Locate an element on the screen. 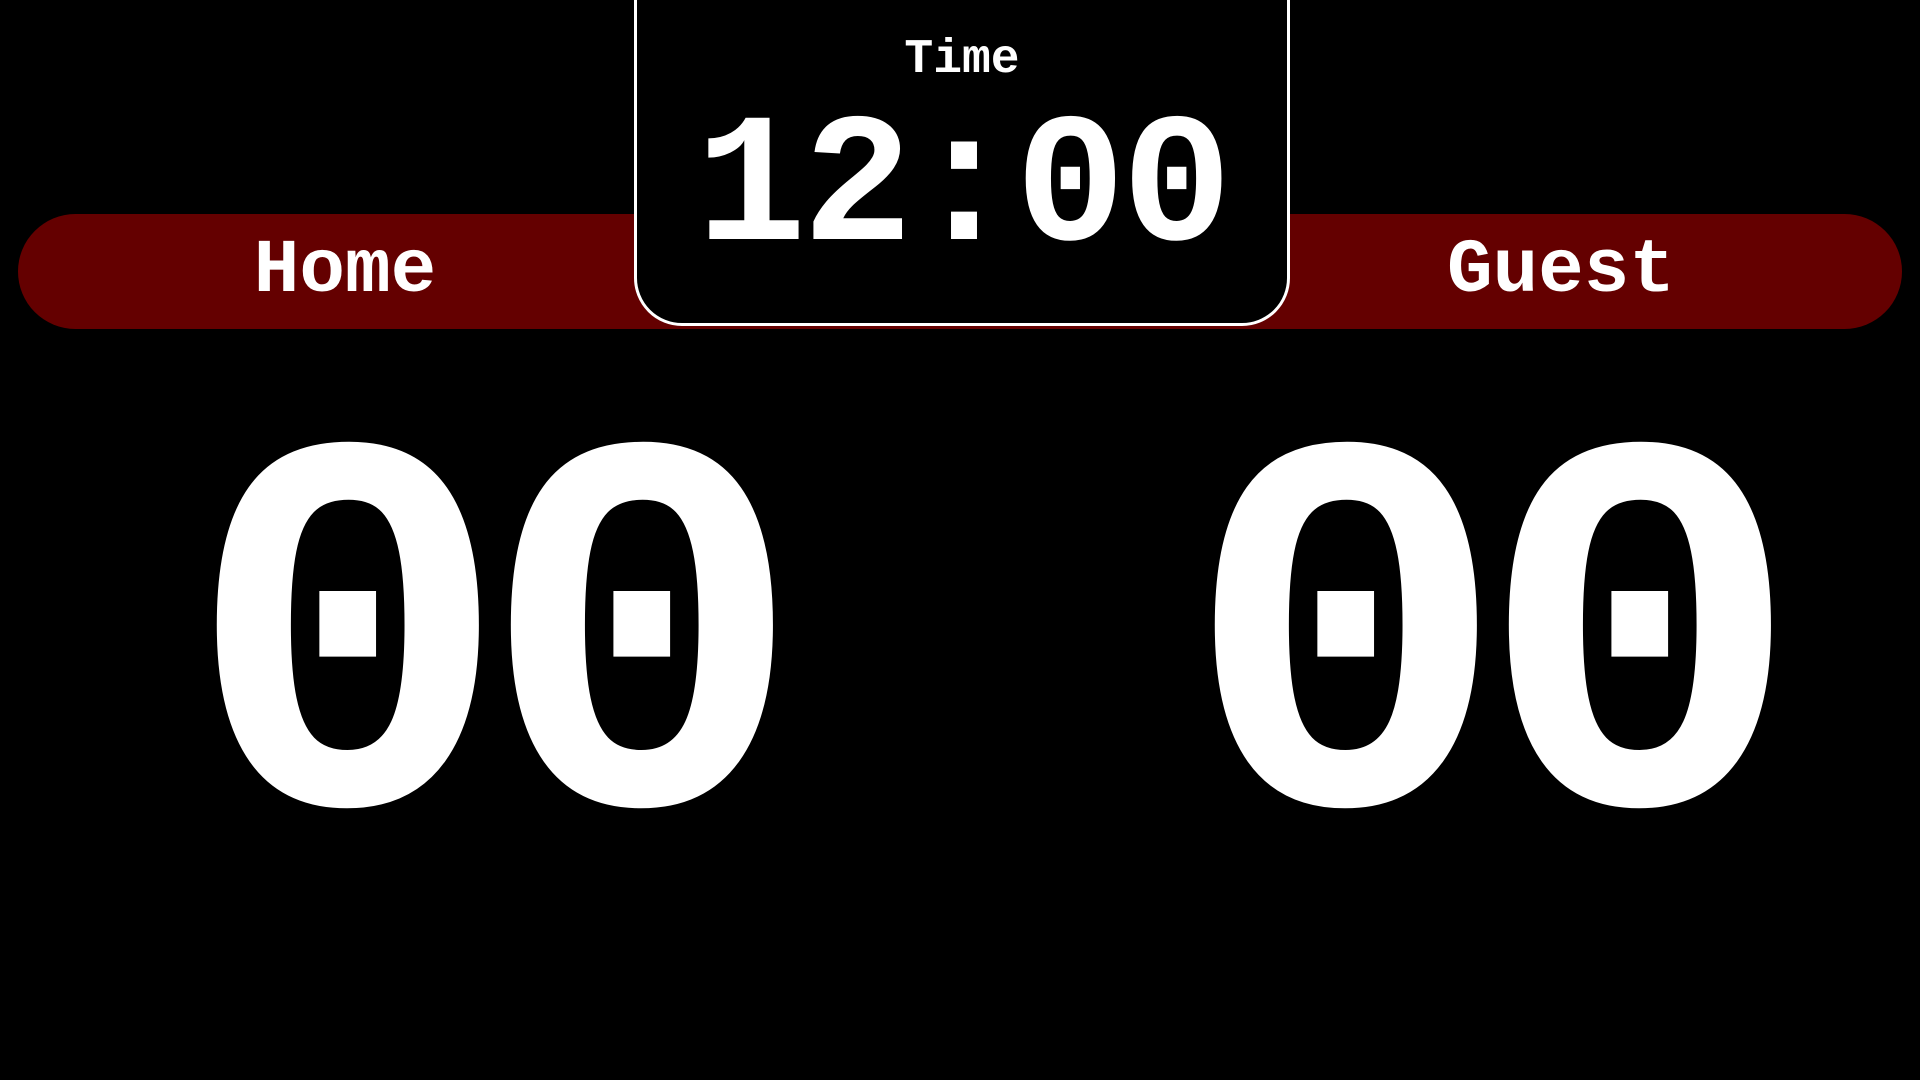 The image size is (1920, 1080). game-clock-panel: Time 12:00 is located at coordinates (962, 163).